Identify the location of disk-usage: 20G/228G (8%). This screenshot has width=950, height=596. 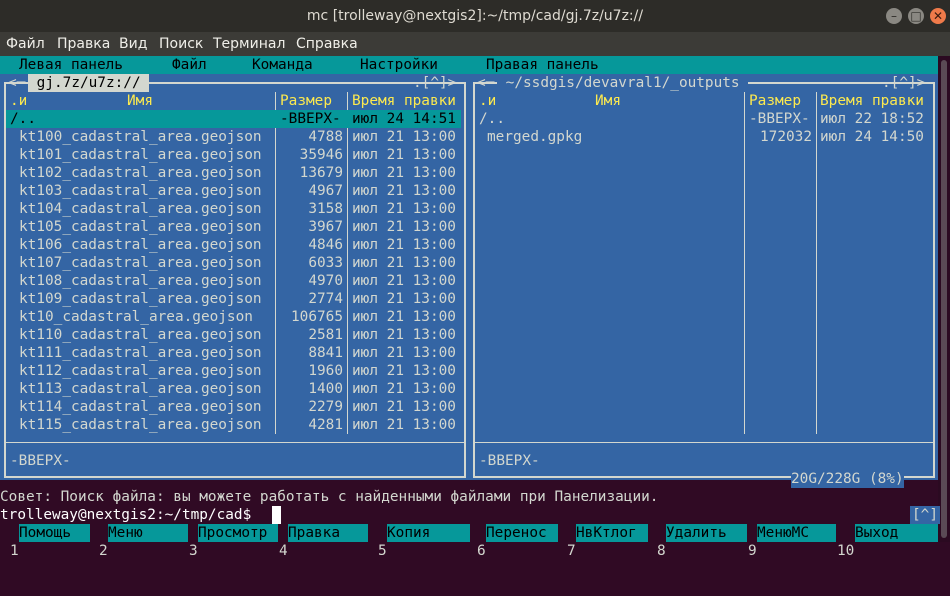
(847, 479).